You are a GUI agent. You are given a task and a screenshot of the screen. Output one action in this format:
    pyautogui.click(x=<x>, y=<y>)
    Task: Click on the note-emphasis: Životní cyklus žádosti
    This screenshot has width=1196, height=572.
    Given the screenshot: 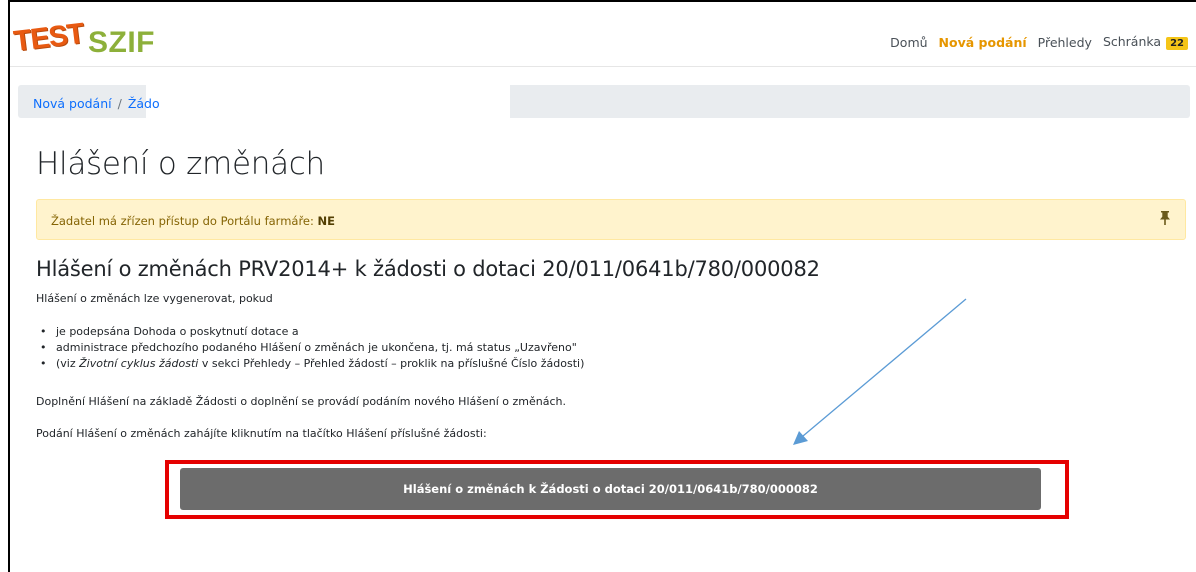 What is the action you would take?
    pyautogui.click(x=139, y=363)
    